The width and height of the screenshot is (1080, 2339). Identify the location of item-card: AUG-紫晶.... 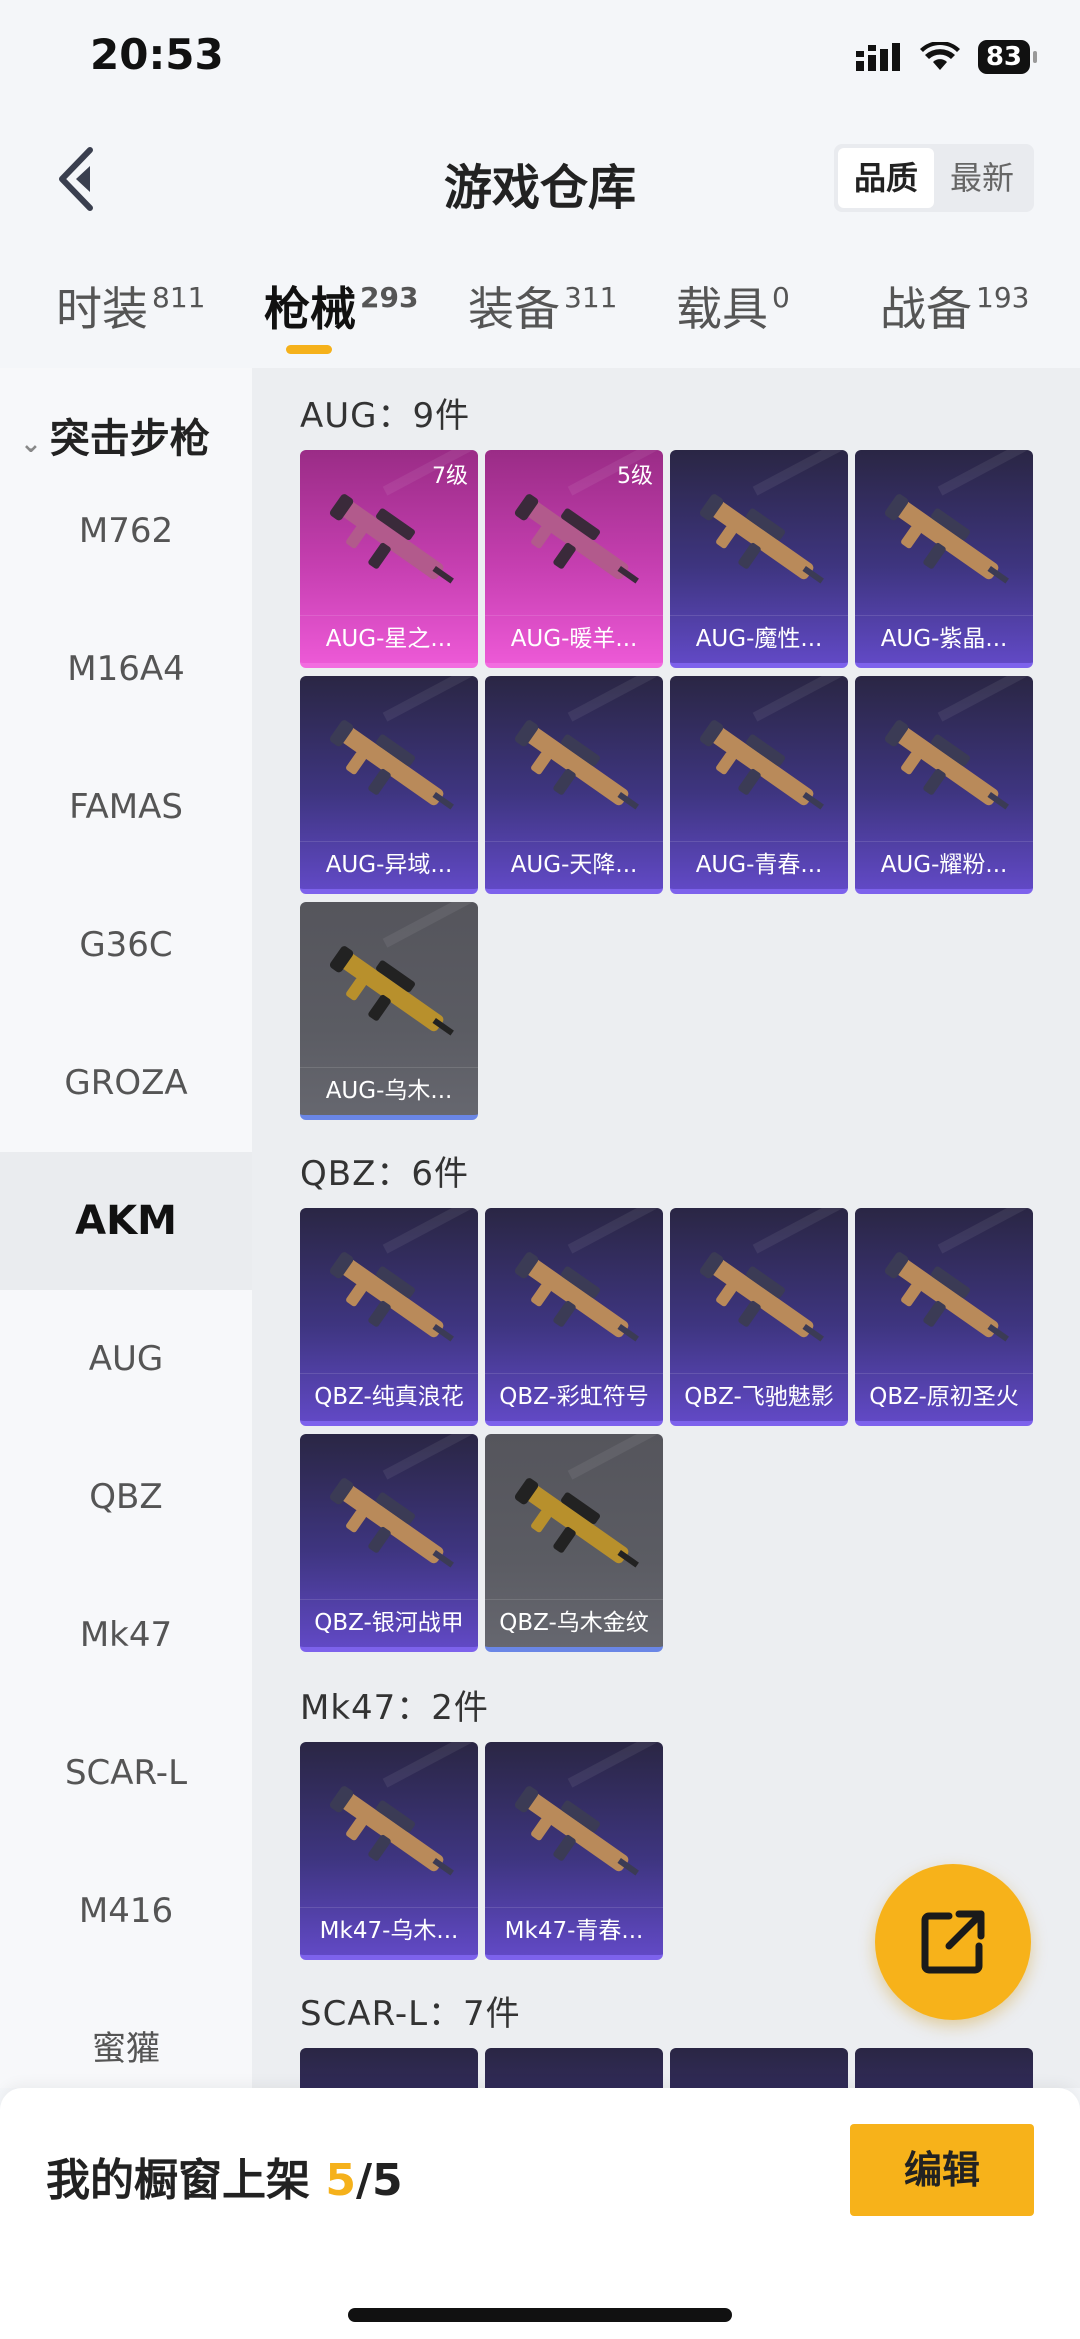
(944, 559).